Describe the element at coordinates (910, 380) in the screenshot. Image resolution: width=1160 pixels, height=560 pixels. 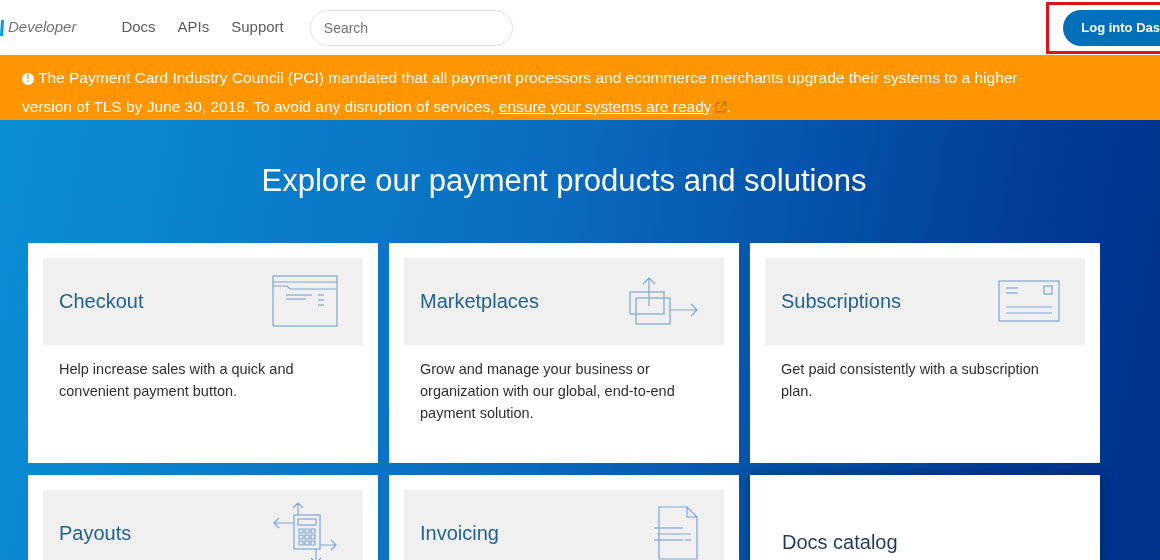
I see `card-description: Get paid consistently with a subscription plan.` at that location.